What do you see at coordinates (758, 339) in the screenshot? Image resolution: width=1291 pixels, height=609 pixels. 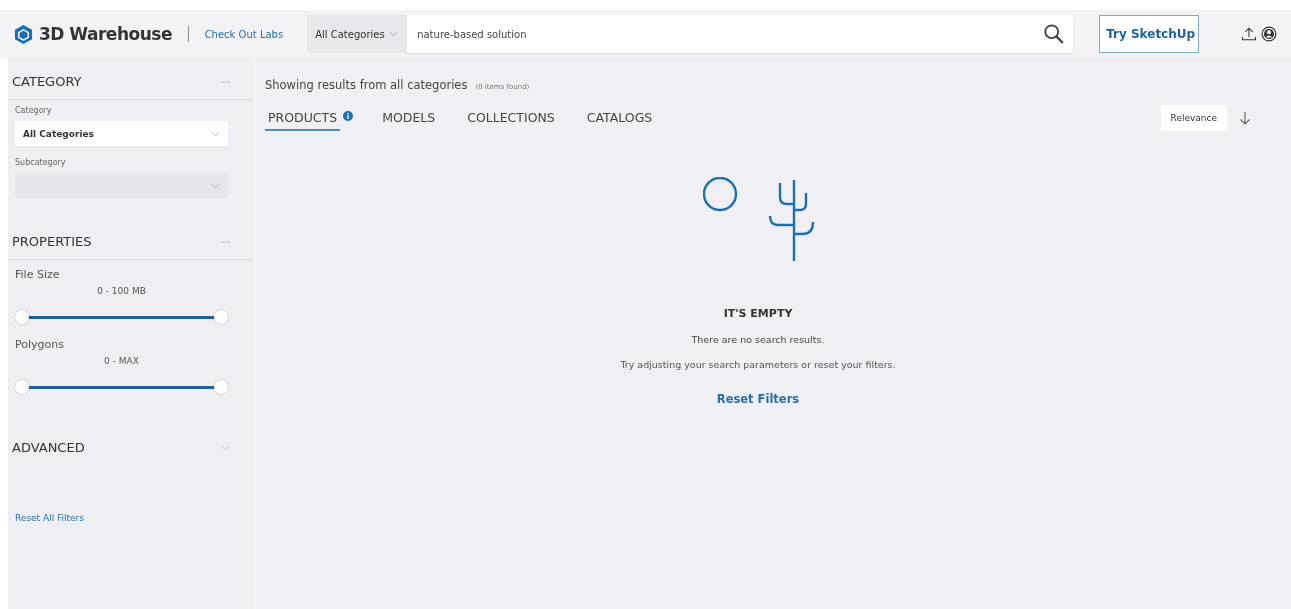 I see `empty-message: There are no search results.` at bounding box center [758, 339].